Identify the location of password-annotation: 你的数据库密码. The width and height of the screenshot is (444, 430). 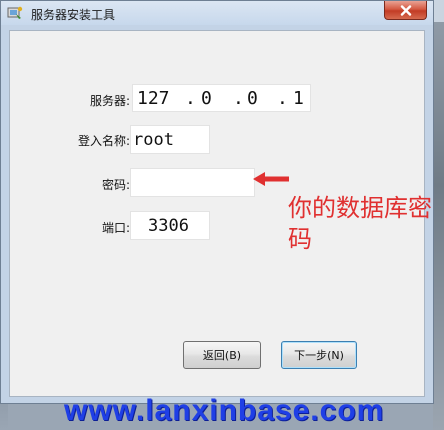
(360, 223).